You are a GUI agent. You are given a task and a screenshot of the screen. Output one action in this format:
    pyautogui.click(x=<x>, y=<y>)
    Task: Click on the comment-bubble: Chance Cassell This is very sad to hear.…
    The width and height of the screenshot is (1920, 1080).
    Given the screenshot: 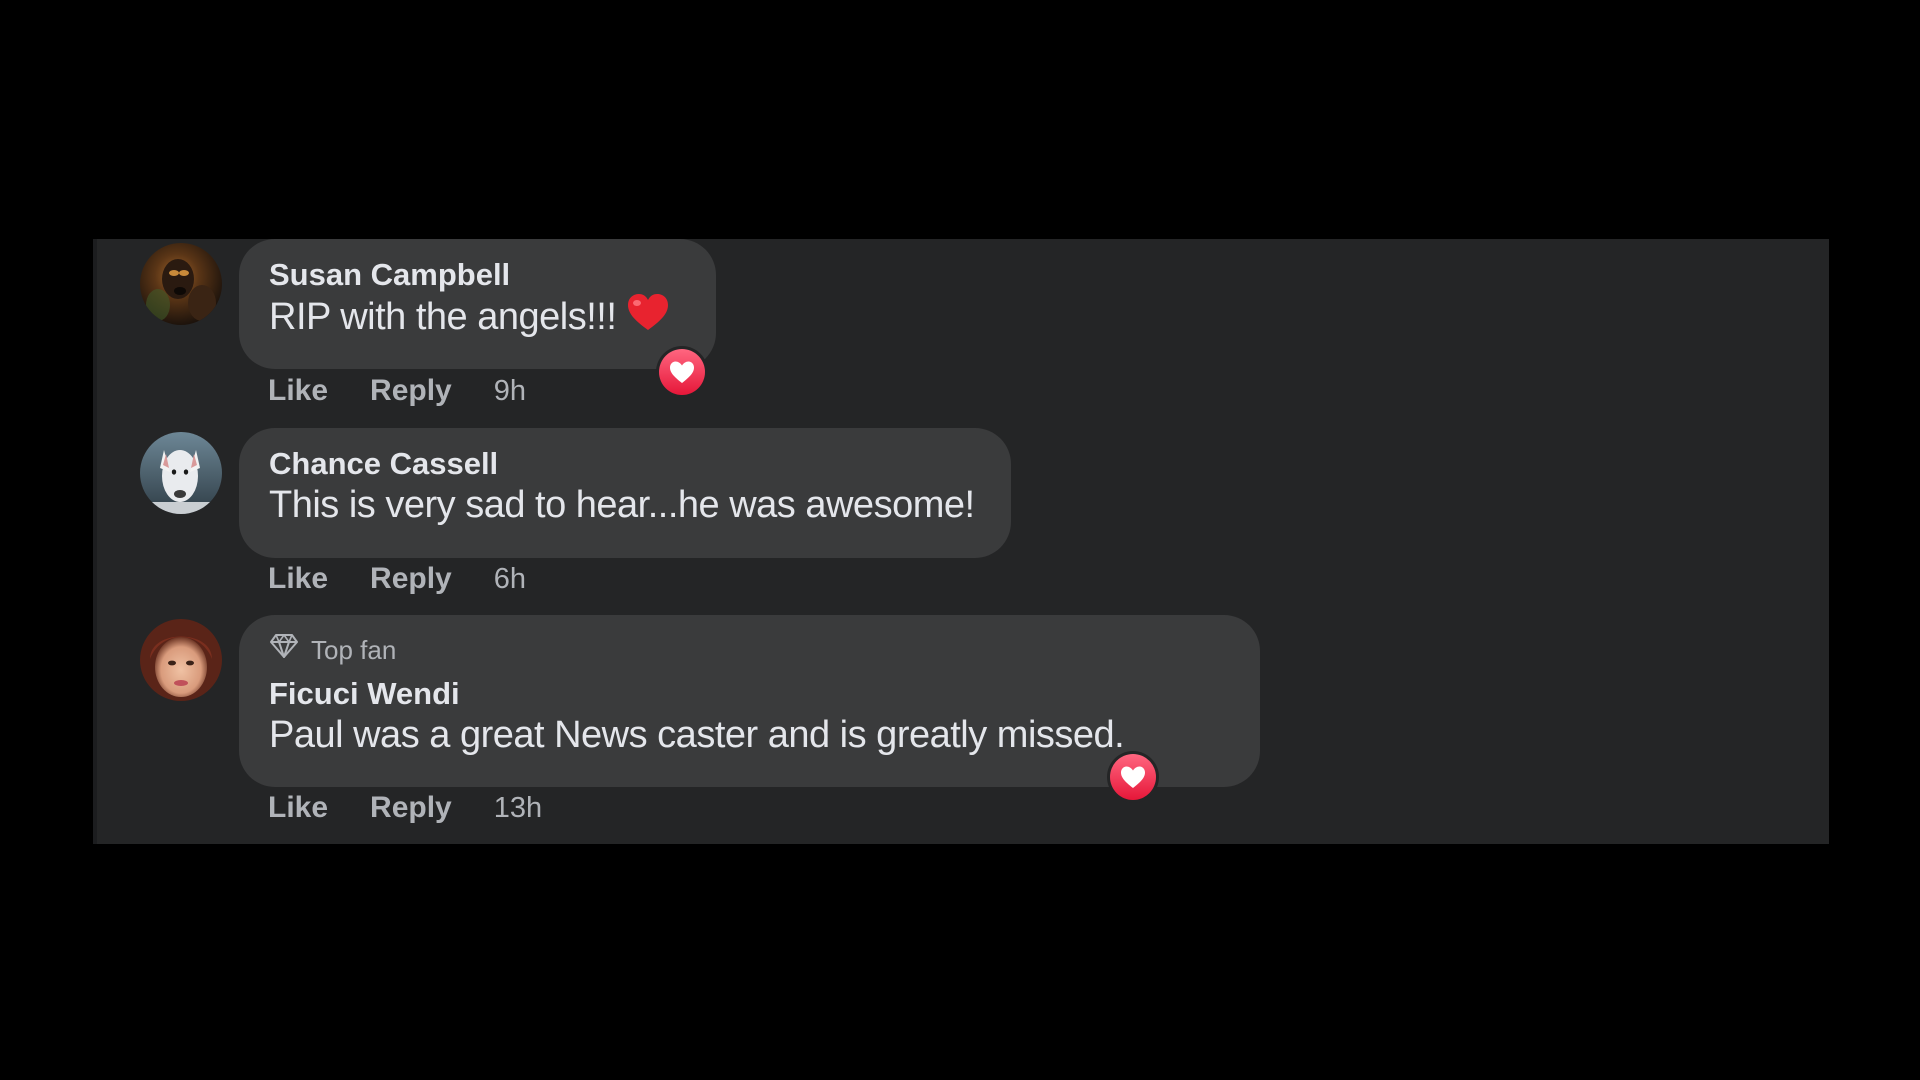 What is the action you would take?
    pyautogui.click(x=625, y=493)
    